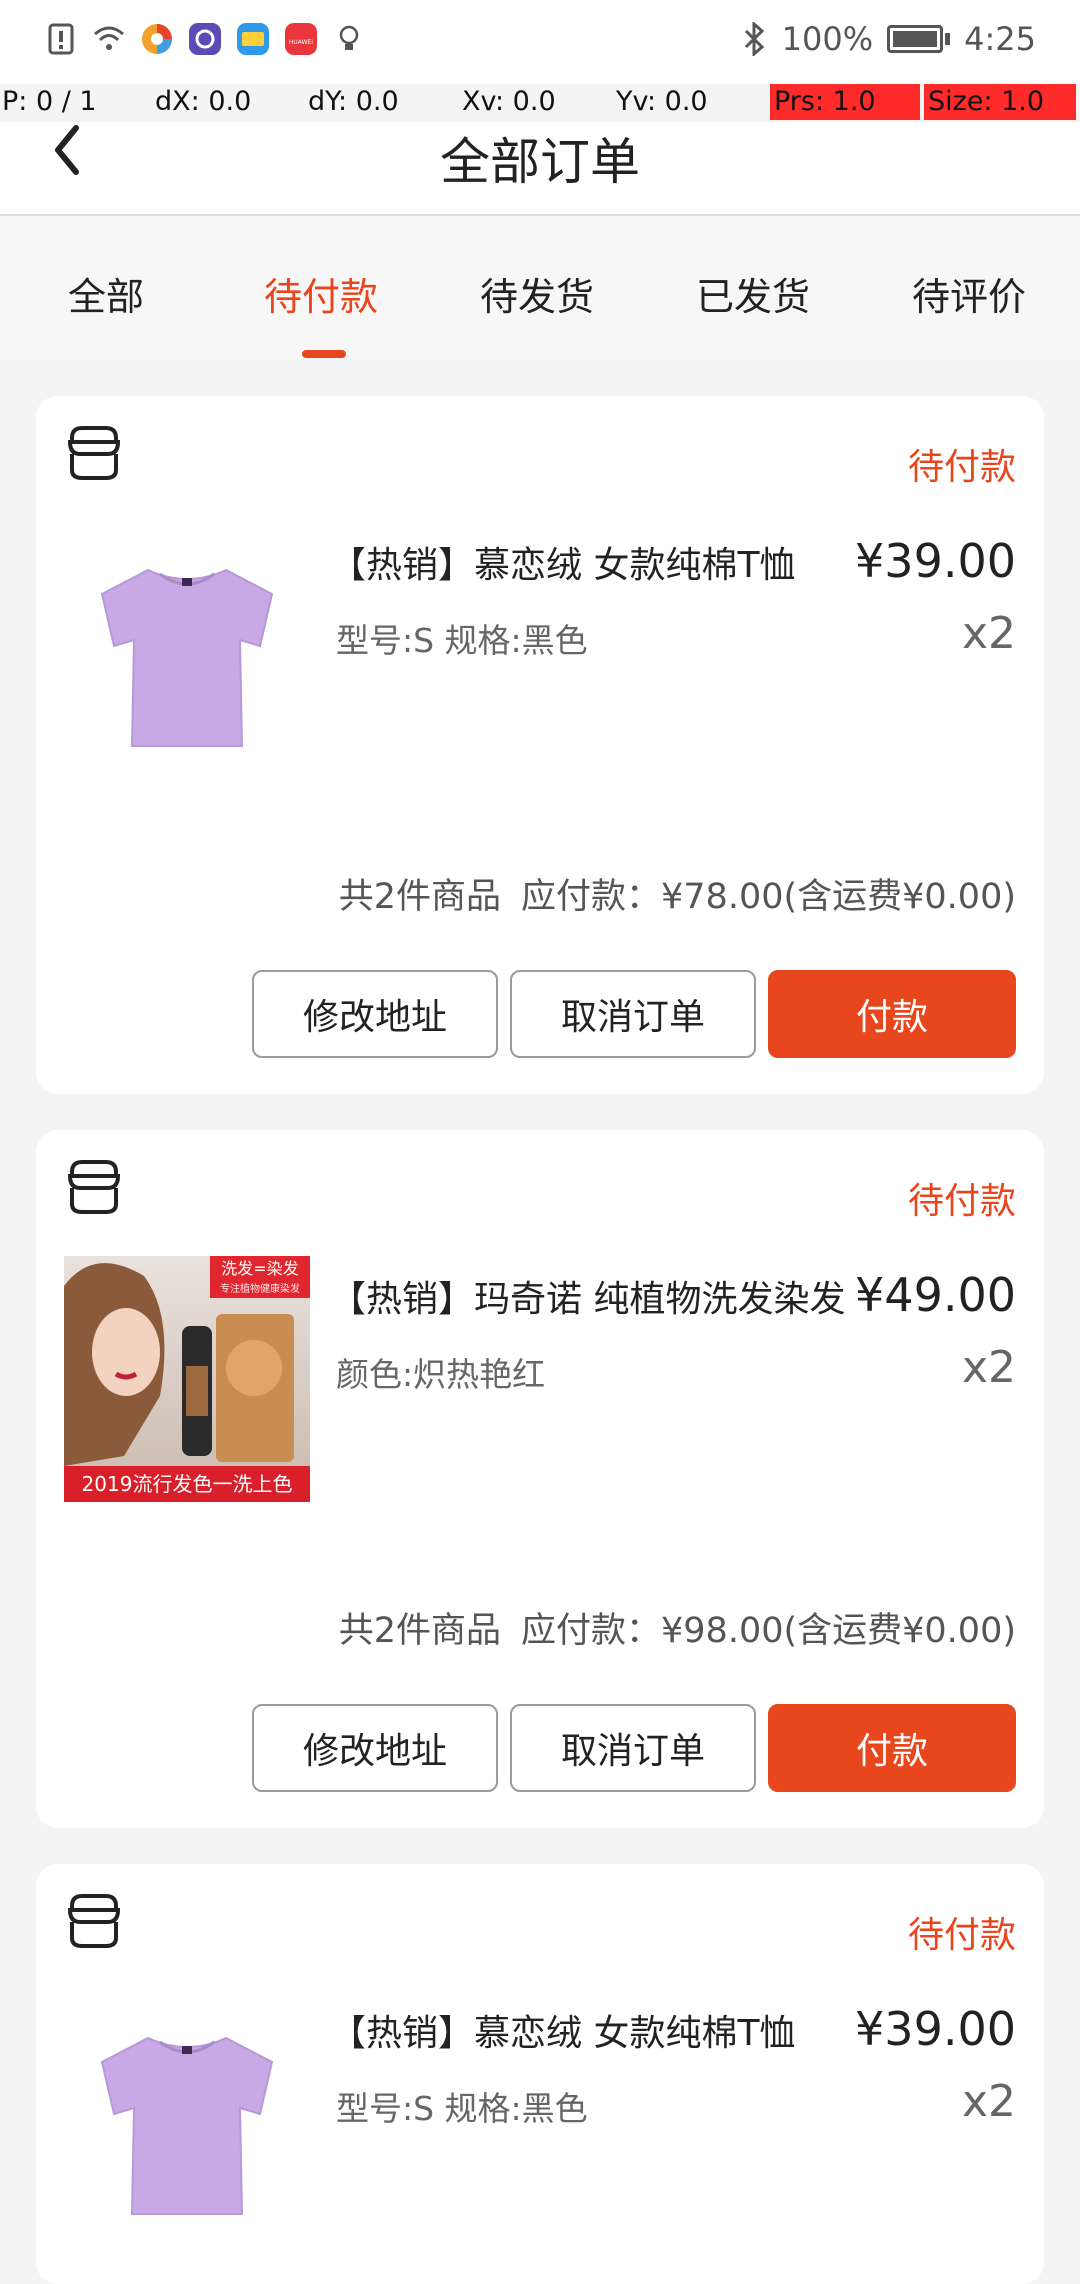 The image size is (1080, 2284). Describe the element at coordinates (768, 1631) in the screenshot. I see `amount-payable: 应付款：¥98.00(含运费¥0.00)` at that location.